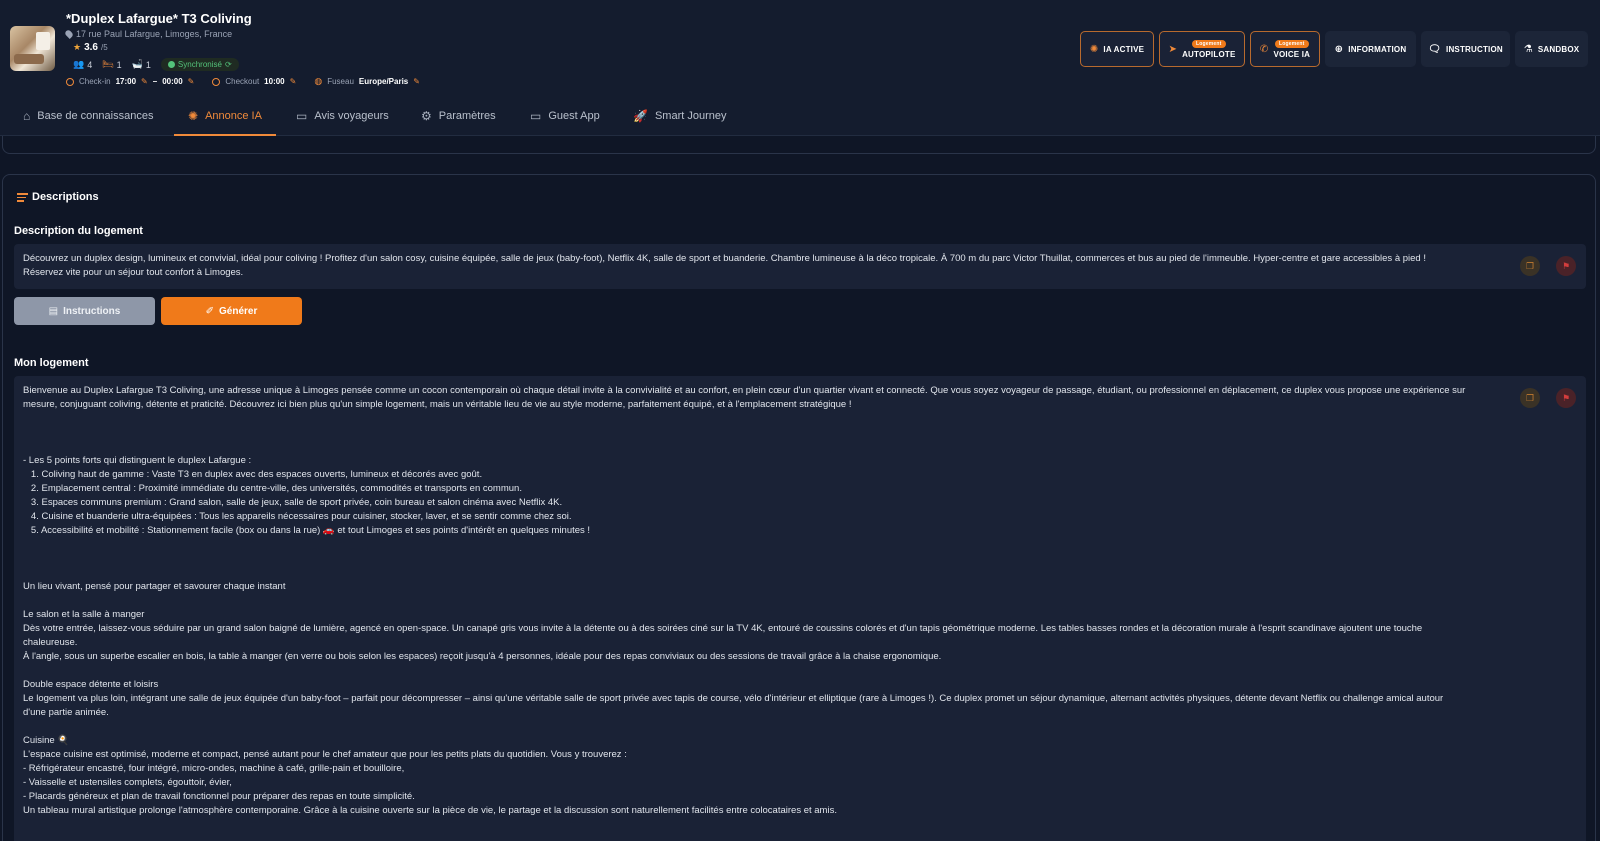 This screenshot has width=1600, height=841. What do you see at coordinates (1209, 54) in the screenshot?
I see `autopilote-label: AUTOPILOTE` at bounding box center [1209, 54].